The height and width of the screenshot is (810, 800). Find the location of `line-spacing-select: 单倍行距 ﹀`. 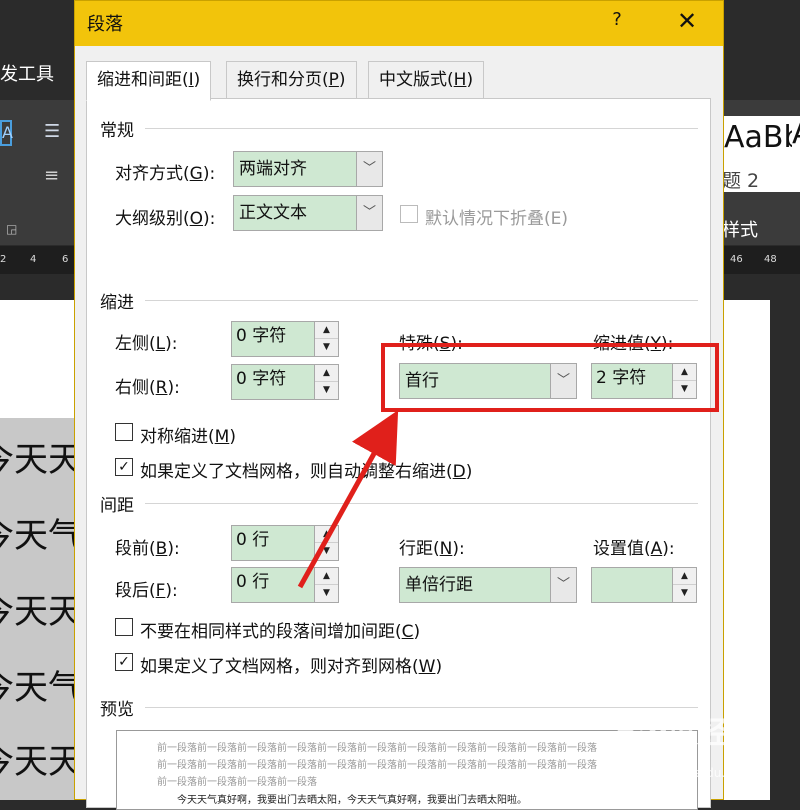

line-spacing-select: 单倍行距 ﹀ is located at coordinates (488, 585).